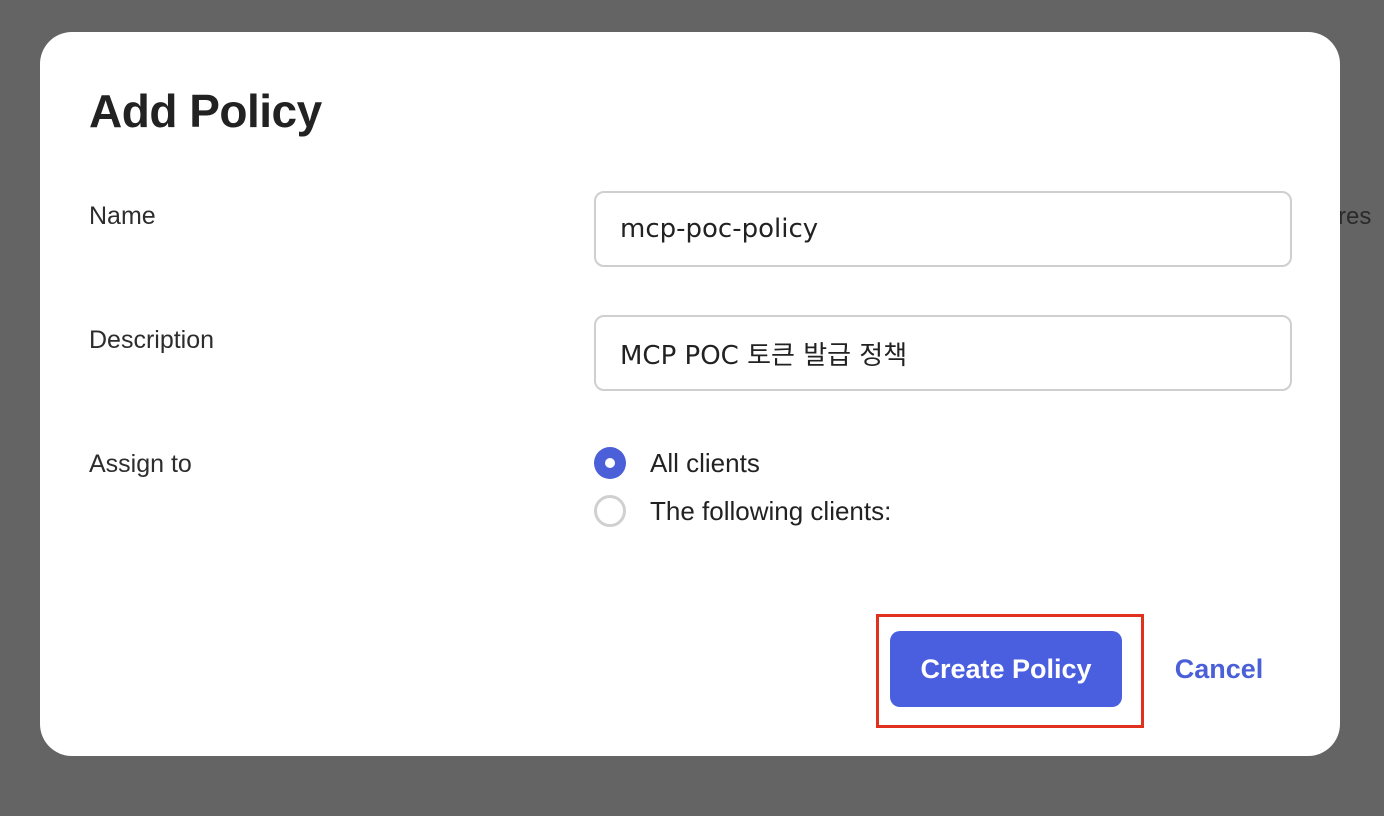 Image resolution: width=1384 pixels, height=816 pixels. I want to click on name-input, so click(943, 229).